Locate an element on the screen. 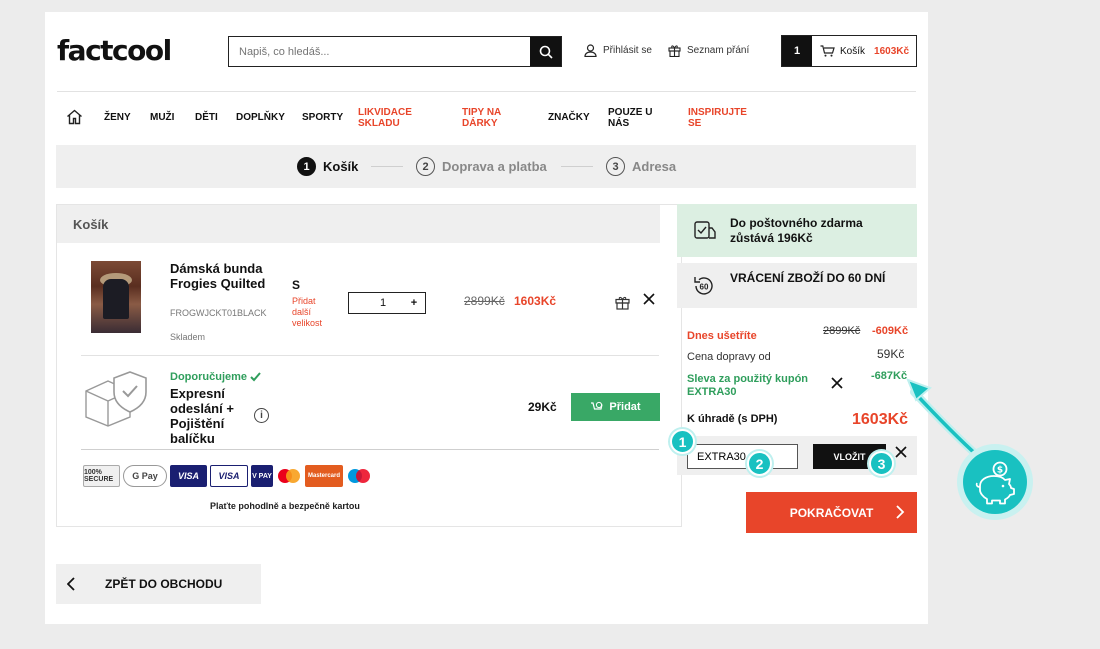  savings-old-price: 2899Kč is located at coordinates (842, 331).